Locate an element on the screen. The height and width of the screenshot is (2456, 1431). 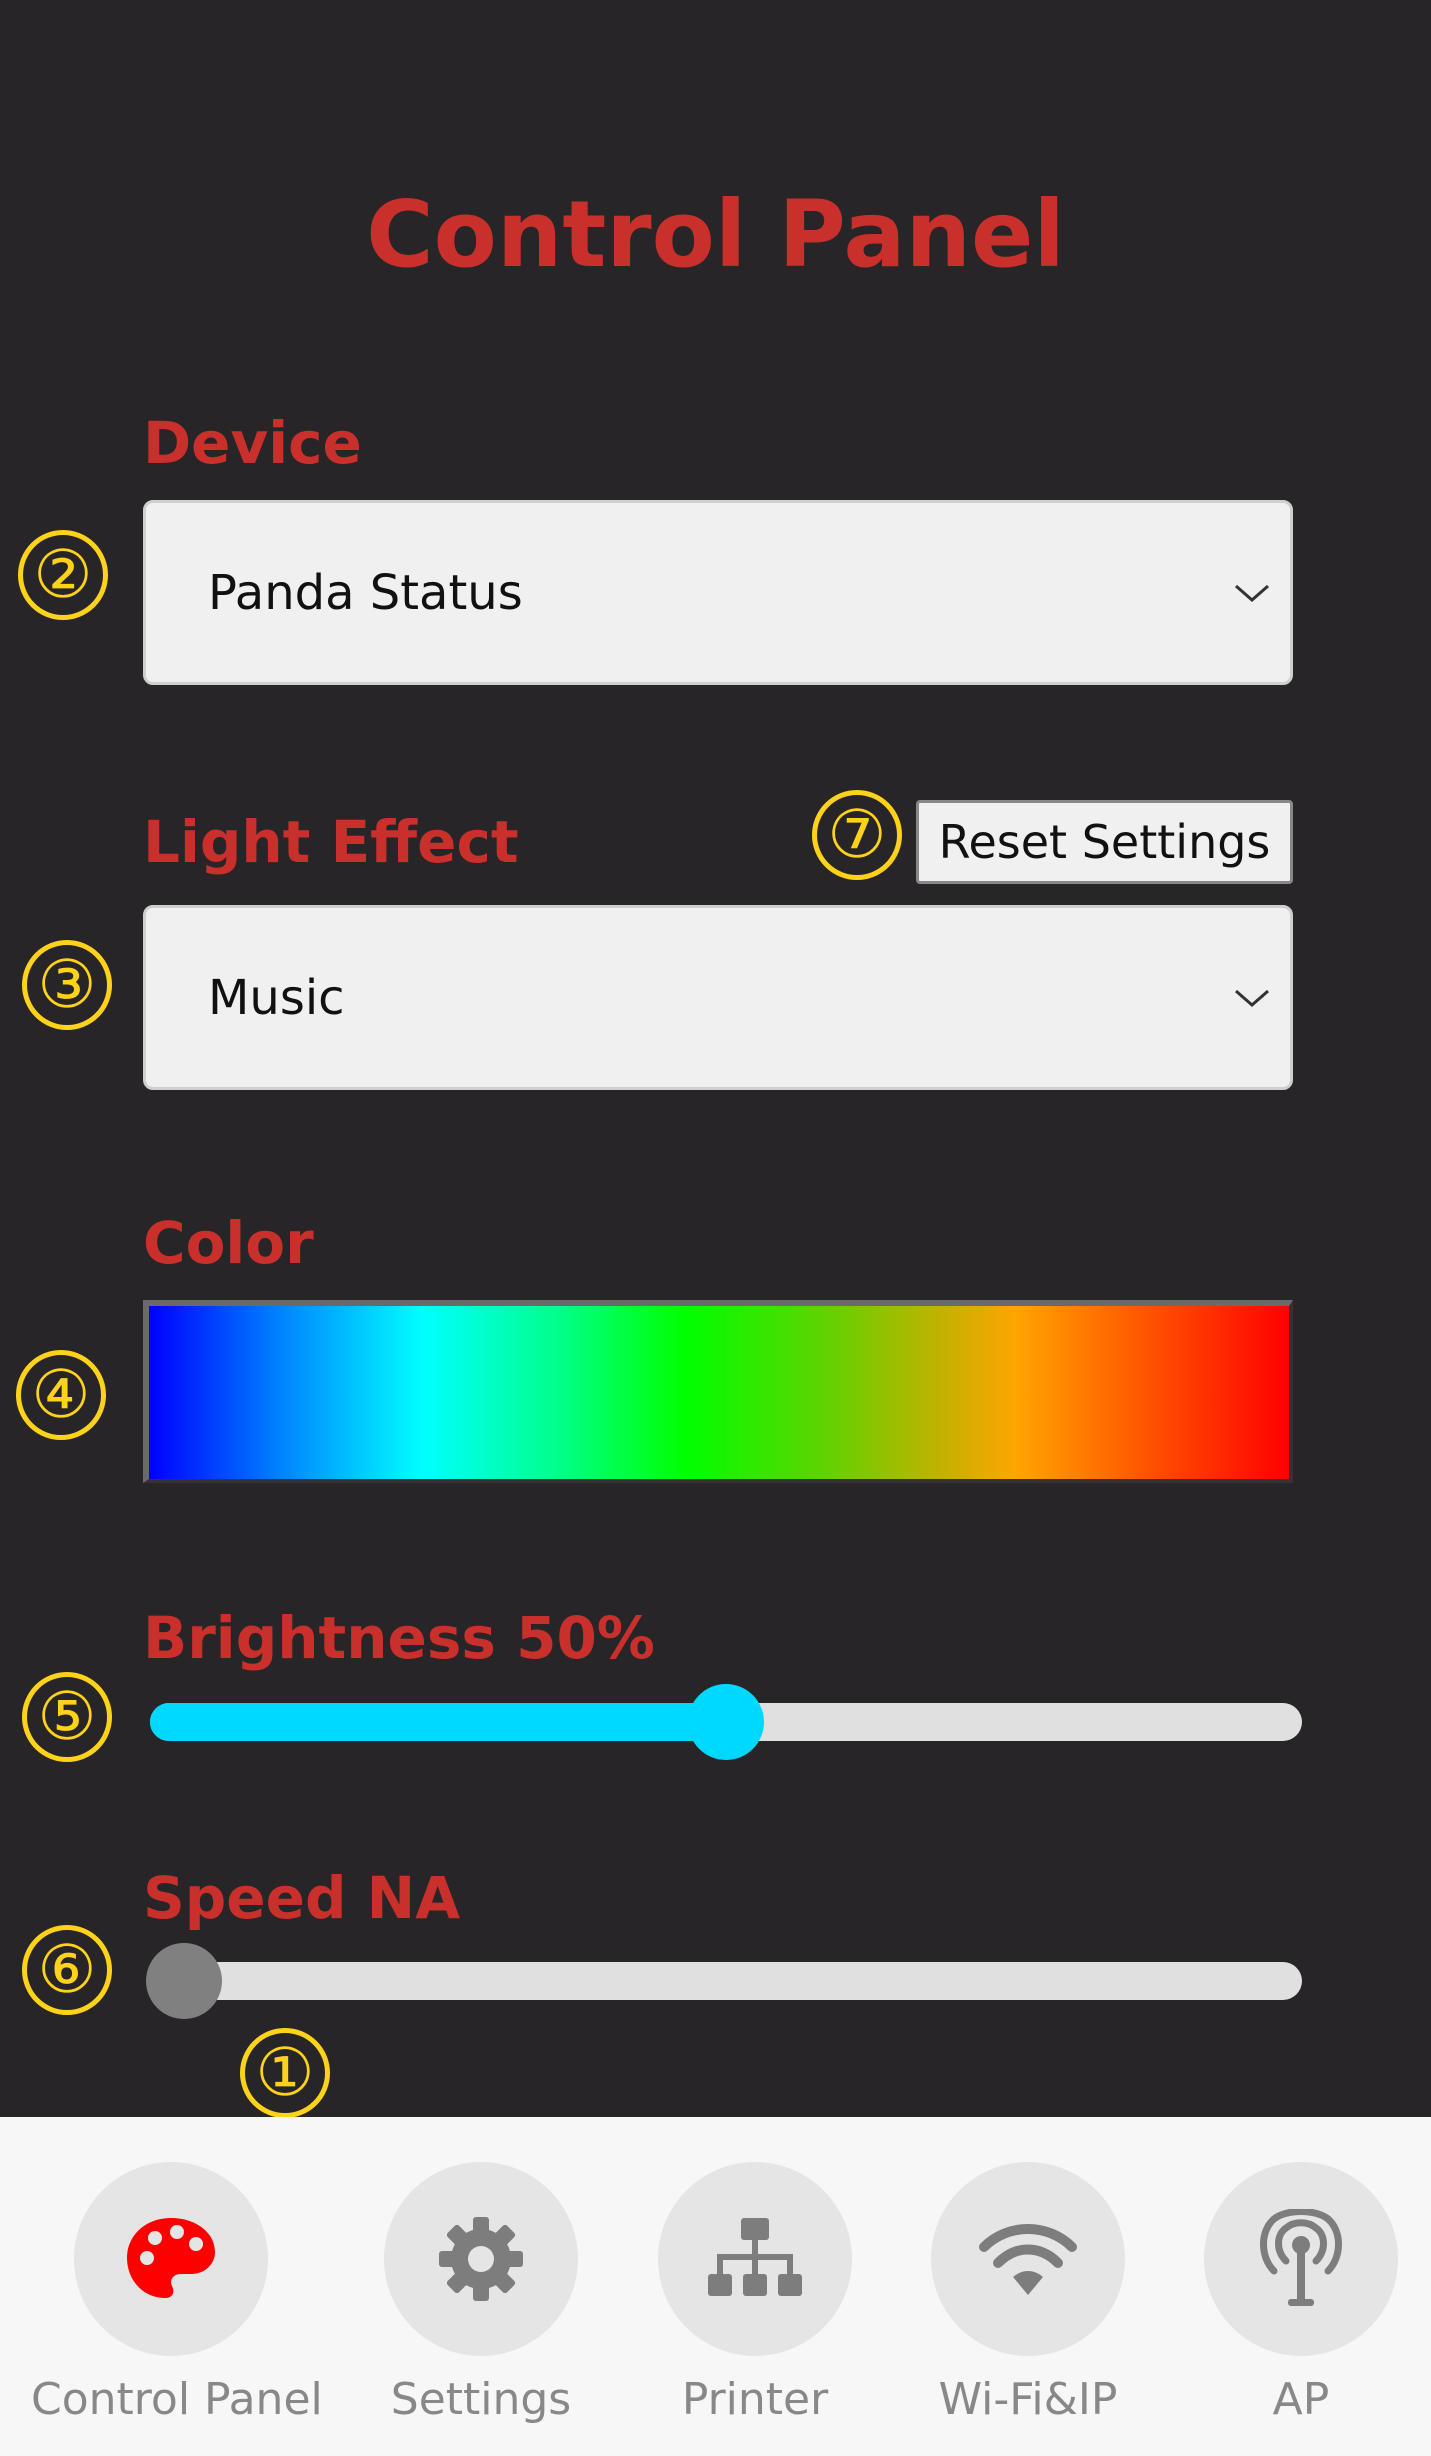
brightness-slider is located at coordinates (726, 1722).